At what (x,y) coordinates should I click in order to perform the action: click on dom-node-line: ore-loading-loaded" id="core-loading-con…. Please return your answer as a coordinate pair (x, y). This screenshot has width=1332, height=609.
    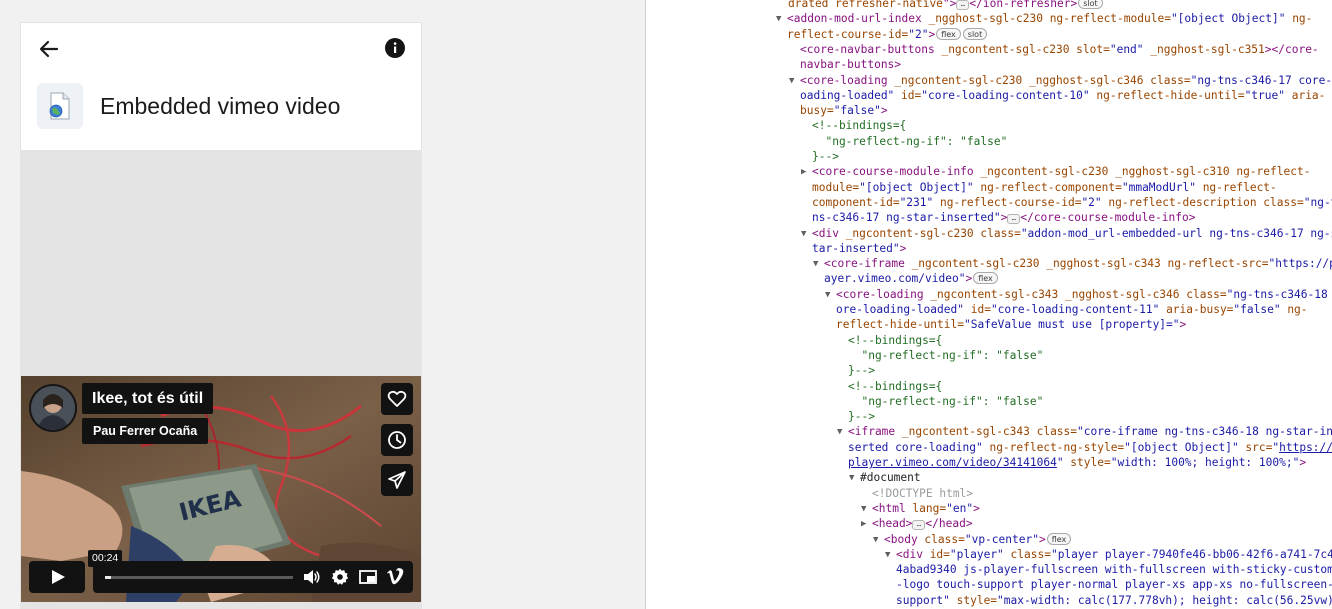
    Looking at the image, I should click on (989, 309).